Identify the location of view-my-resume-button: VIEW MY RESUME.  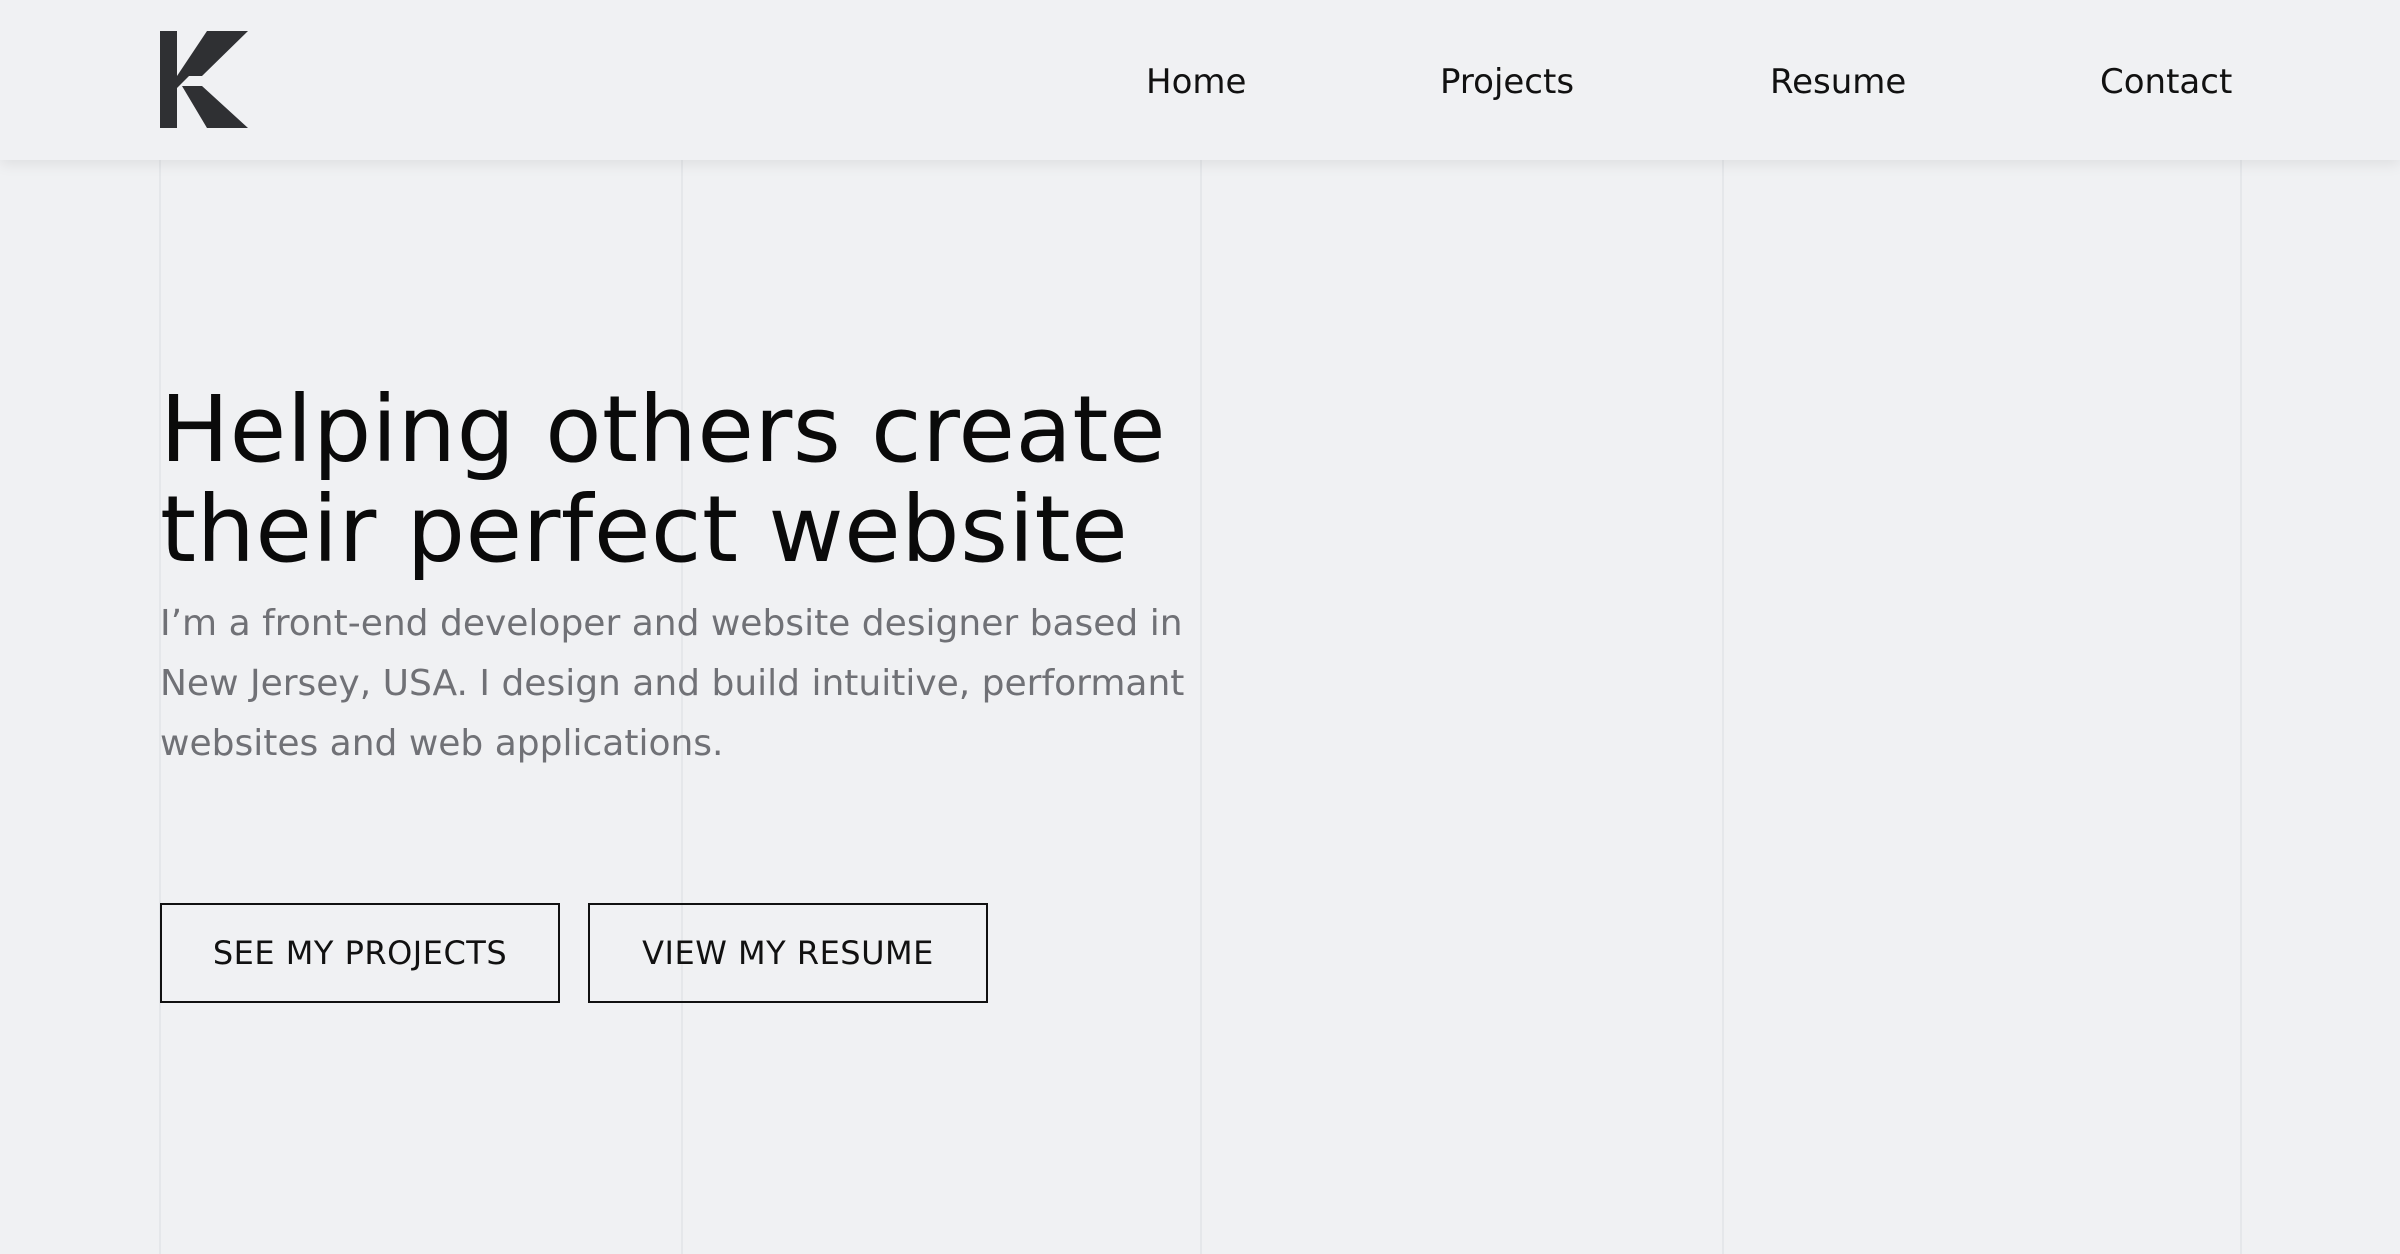
(788, 953).